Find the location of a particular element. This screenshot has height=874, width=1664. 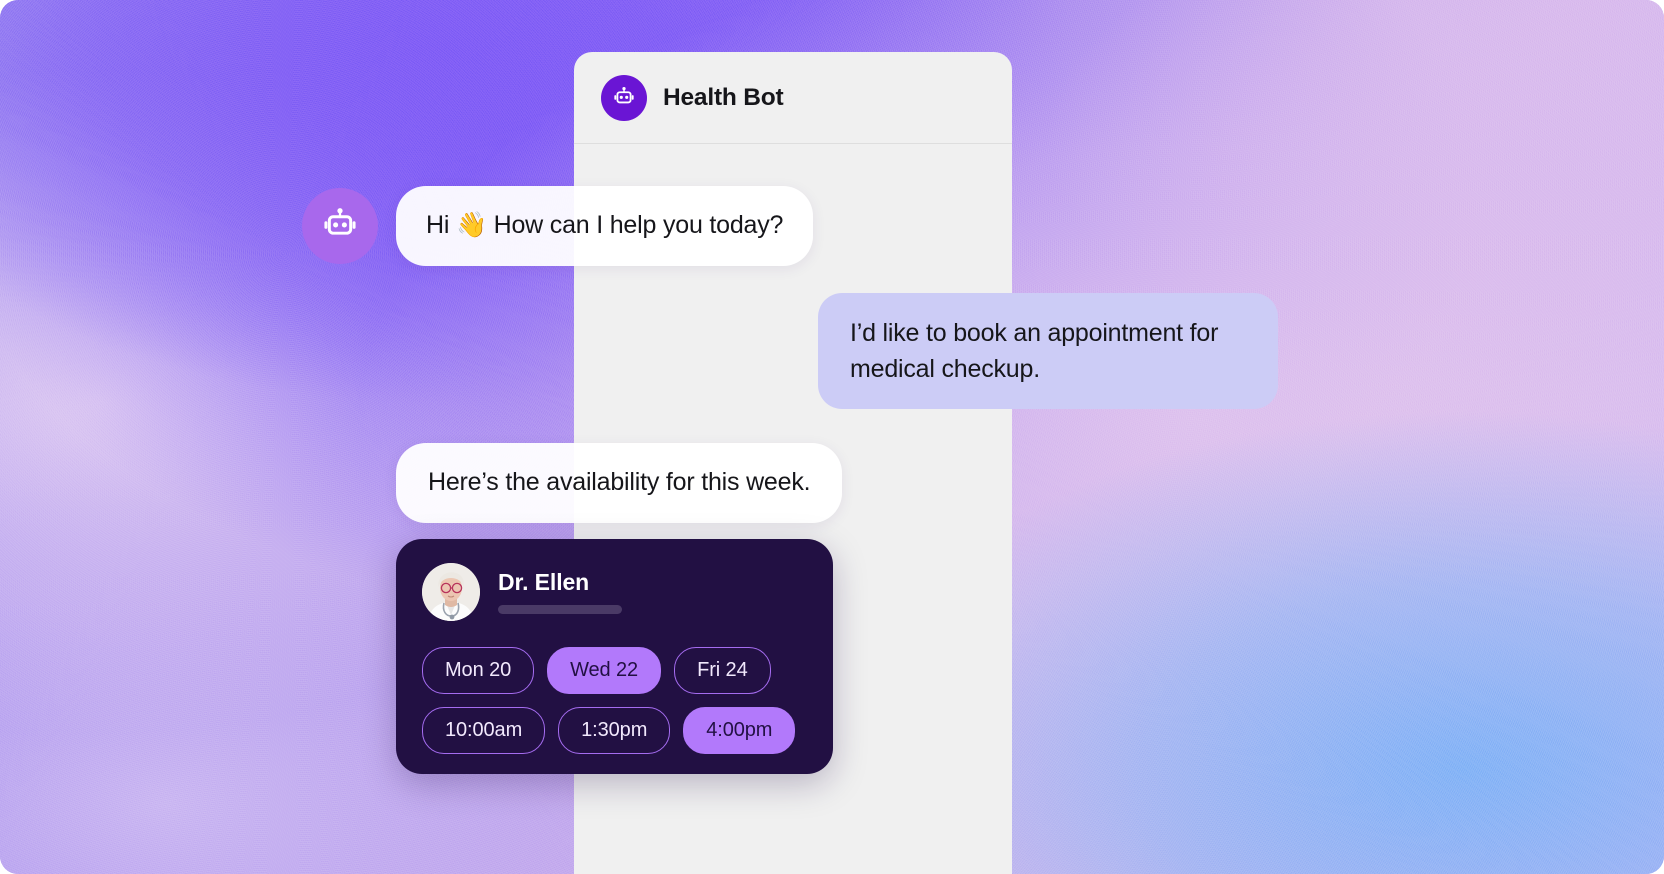

bot-message-bubble: Hi 👋 How can I help you today? is located at coordinates (605, 226).